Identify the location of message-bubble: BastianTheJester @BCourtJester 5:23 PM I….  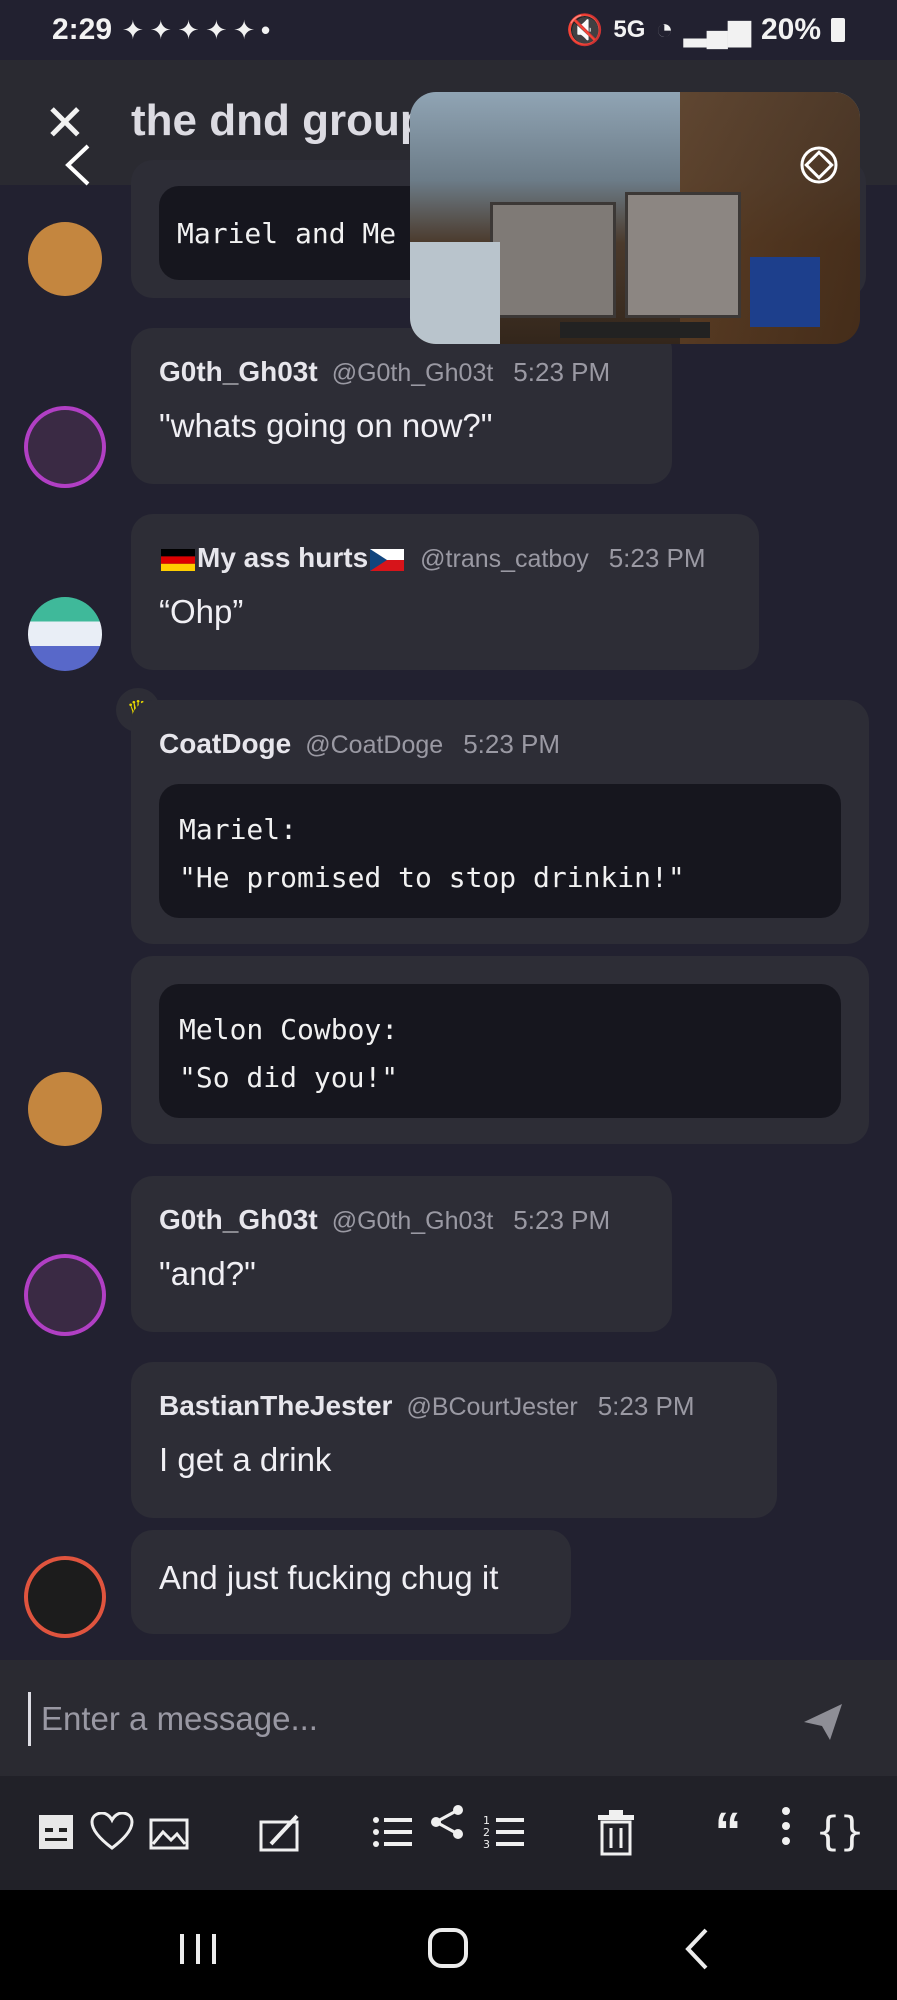
(454, 1440).